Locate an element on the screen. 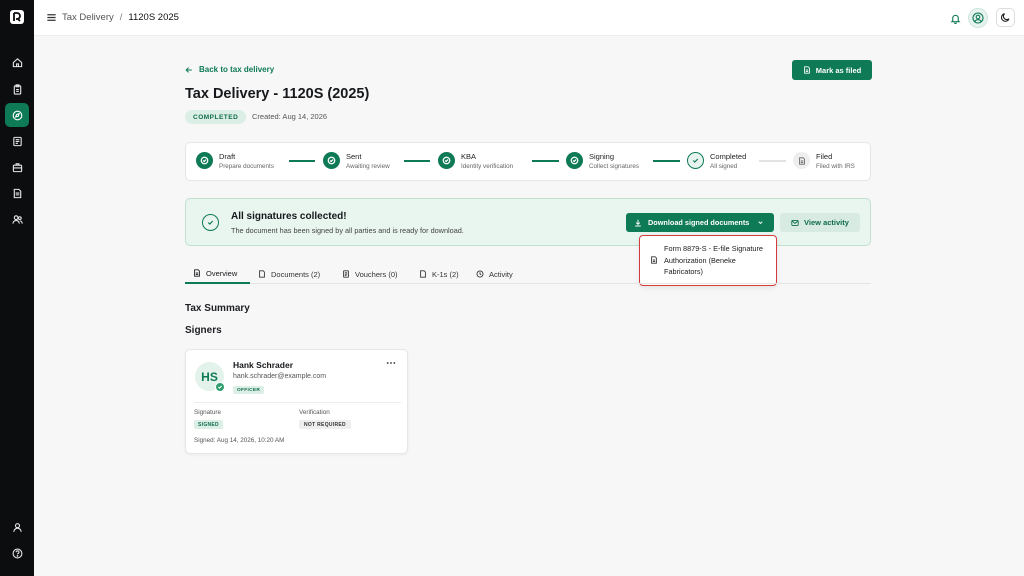 The height and width of the screenshot is (576, 1024). view-activity-label: View activity is located at coordinates (826, 222).